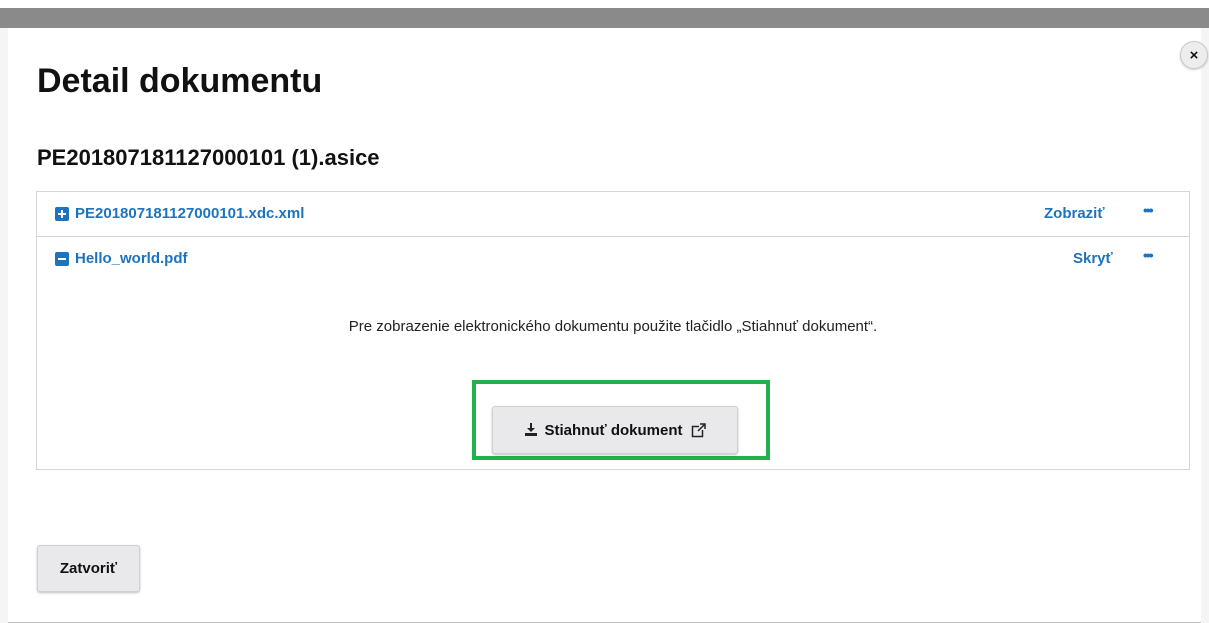 The image size is (1209, 623). I want to click on external-link-icon, so click(698, 429).